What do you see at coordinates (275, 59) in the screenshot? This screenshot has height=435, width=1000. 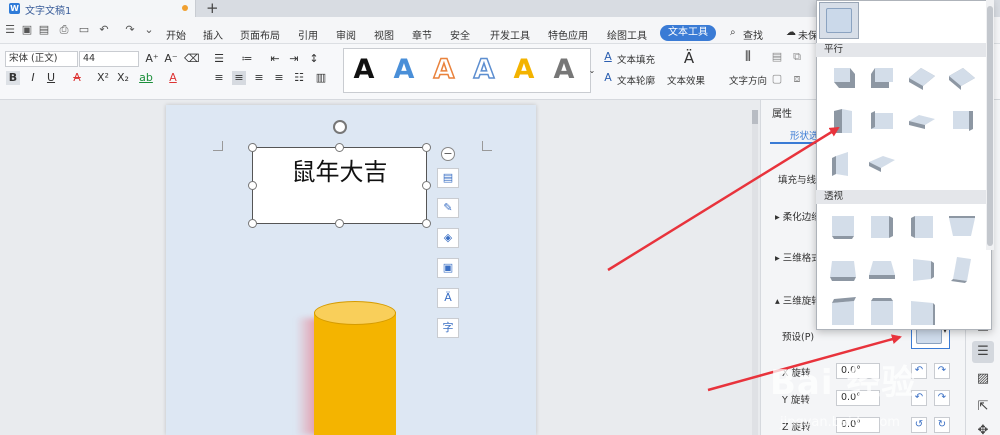 I see `outdent-icon: ⇤` at bounding box center [275, 59].